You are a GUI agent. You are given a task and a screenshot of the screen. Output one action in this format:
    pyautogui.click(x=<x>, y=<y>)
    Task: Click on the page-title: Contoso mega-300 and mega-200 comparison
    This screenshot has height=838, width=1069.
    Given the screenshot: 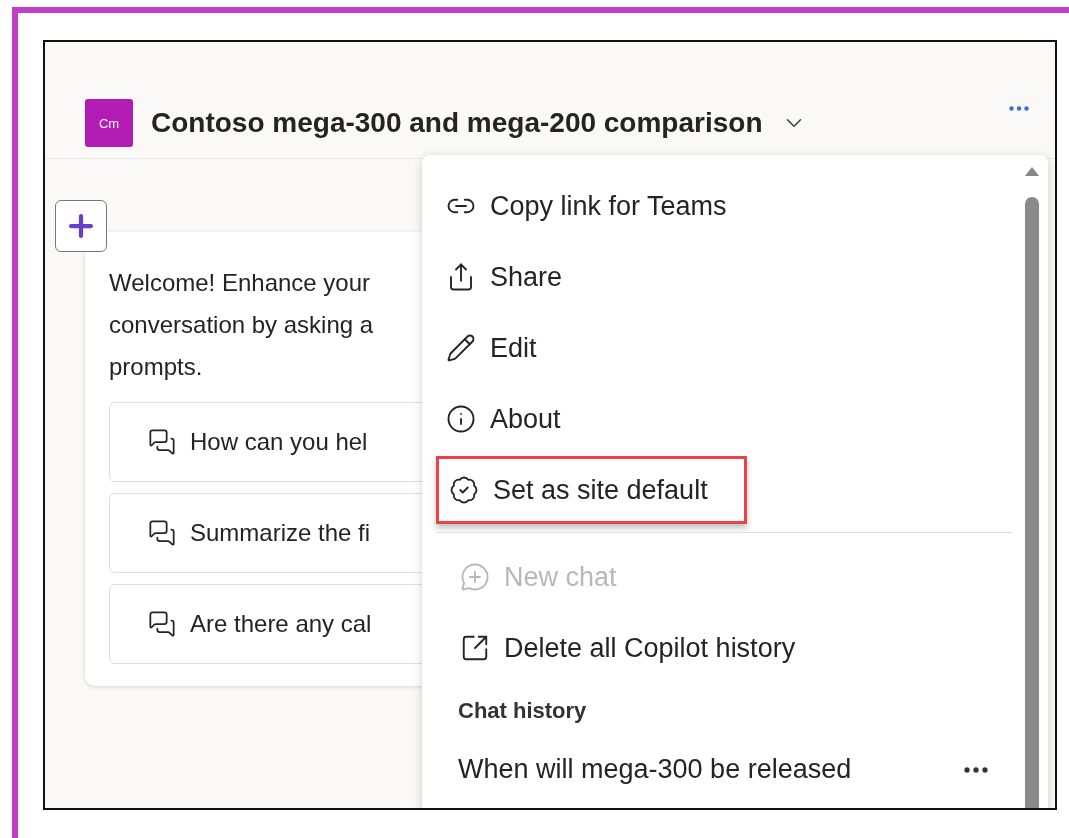 What is the action you would take?
    pyautogui.click(x=457, y=123)
    